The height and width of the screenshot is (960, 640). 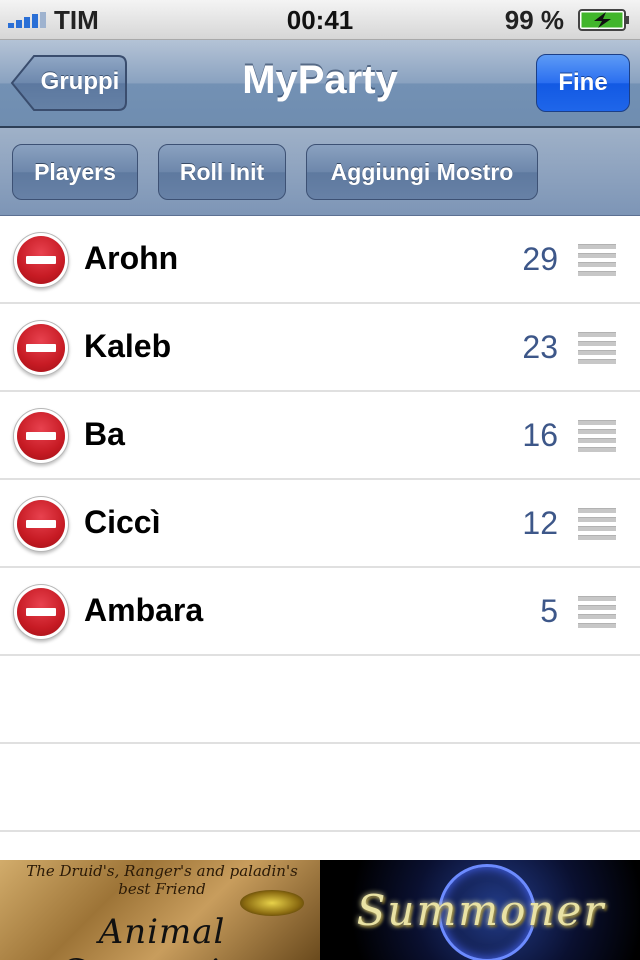 I want to click on players-button: Players, so click(x=75, y=172).